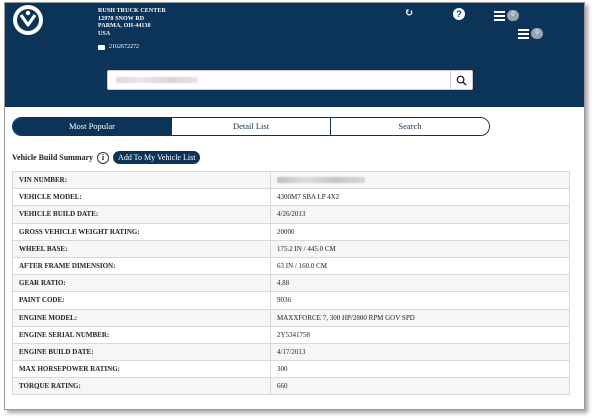 This screenshot has width=595, height=418. What do you see at coordinates (124, 47) in the screenshot?
I see `dealer-phone-number: 2162672272` at bounding box center [124, 47].